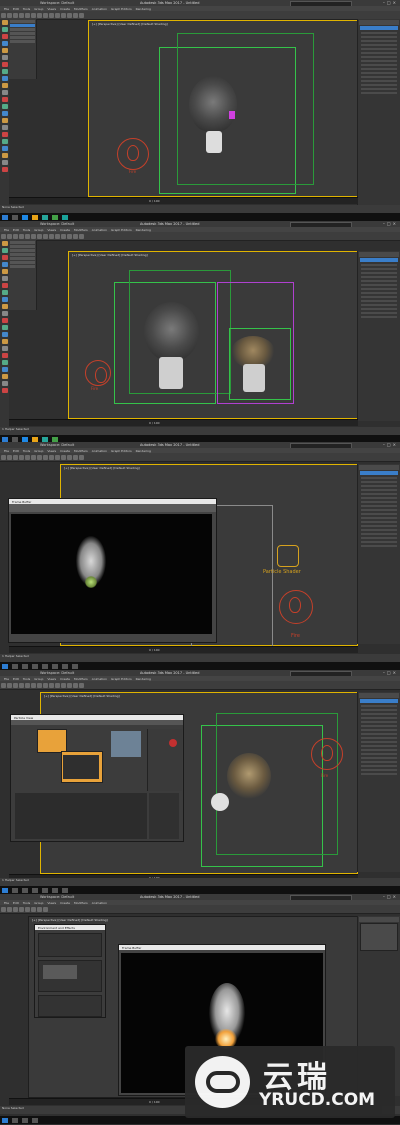 The height and width of the screenshot is (1125, 400). What do you see at coordinates (173, 743) in the screenshot?
I see `material-swatch-icon` at bounding box center [173, 743].